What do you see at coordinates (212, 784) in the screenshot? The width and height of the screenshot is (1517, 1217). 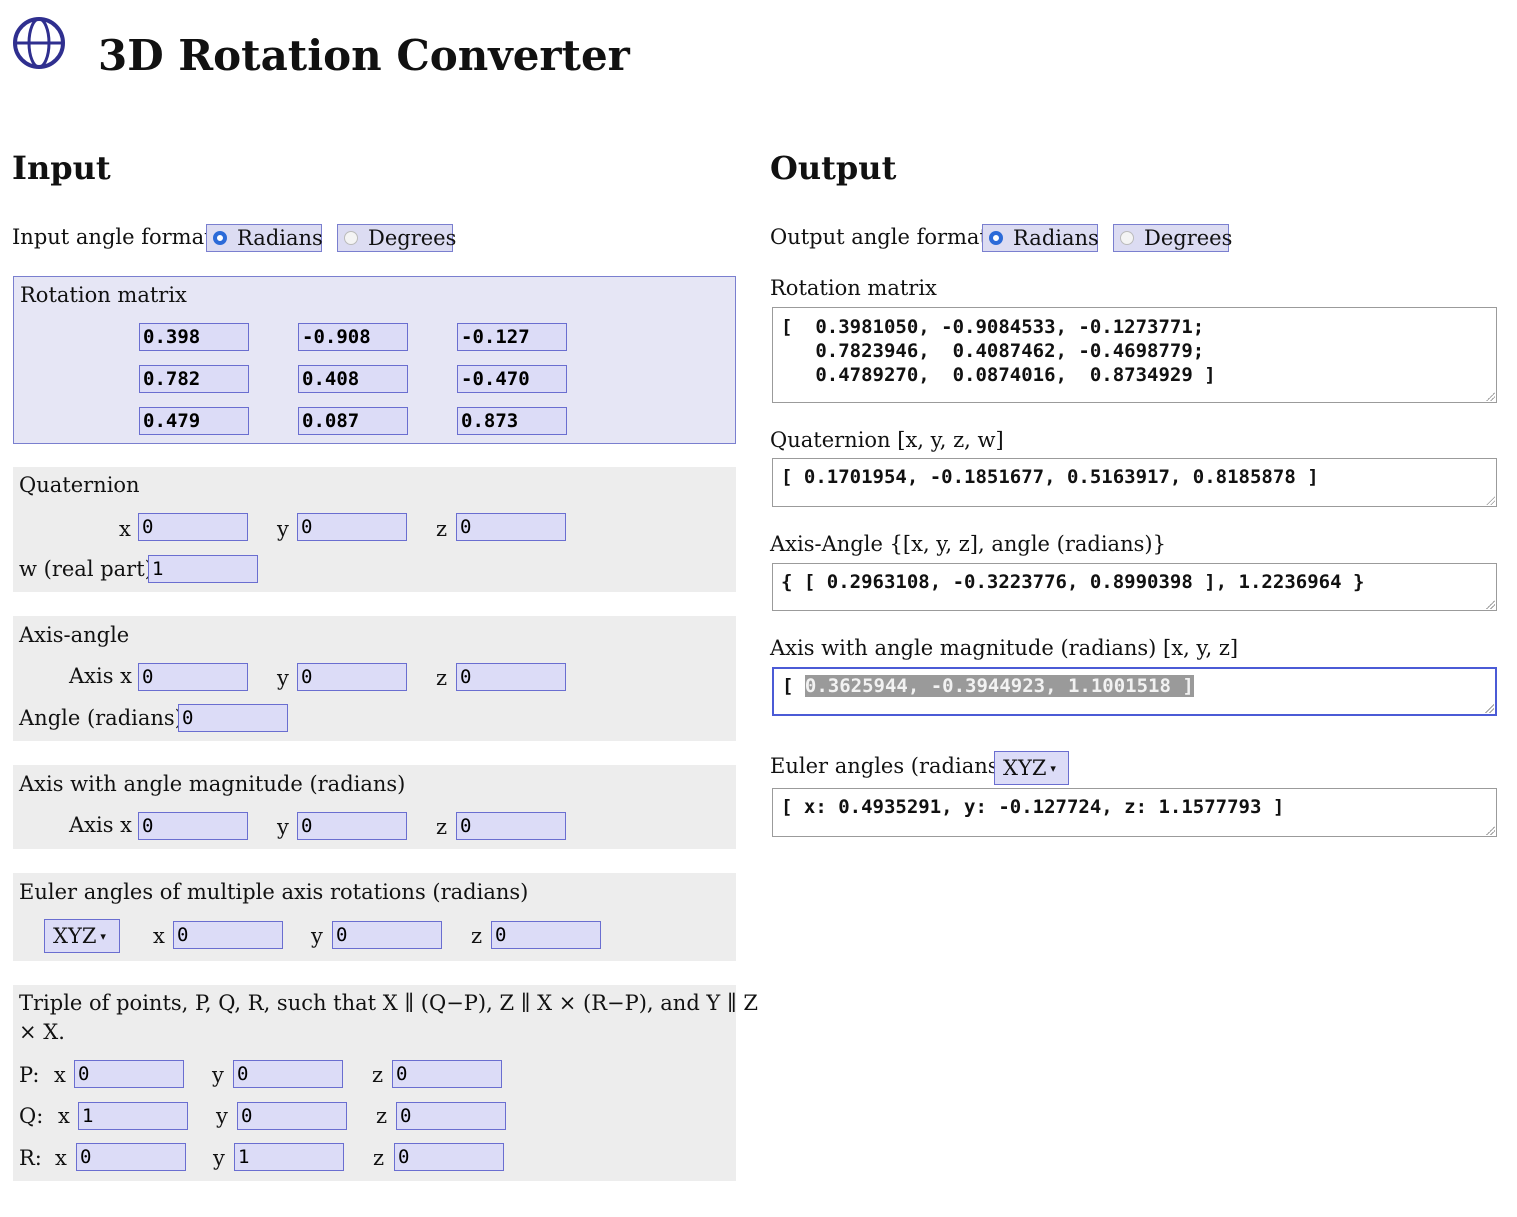 I see `axis-magnitude-label: Axis with angle magnitude (radians)` at bounding box center [212, 784].